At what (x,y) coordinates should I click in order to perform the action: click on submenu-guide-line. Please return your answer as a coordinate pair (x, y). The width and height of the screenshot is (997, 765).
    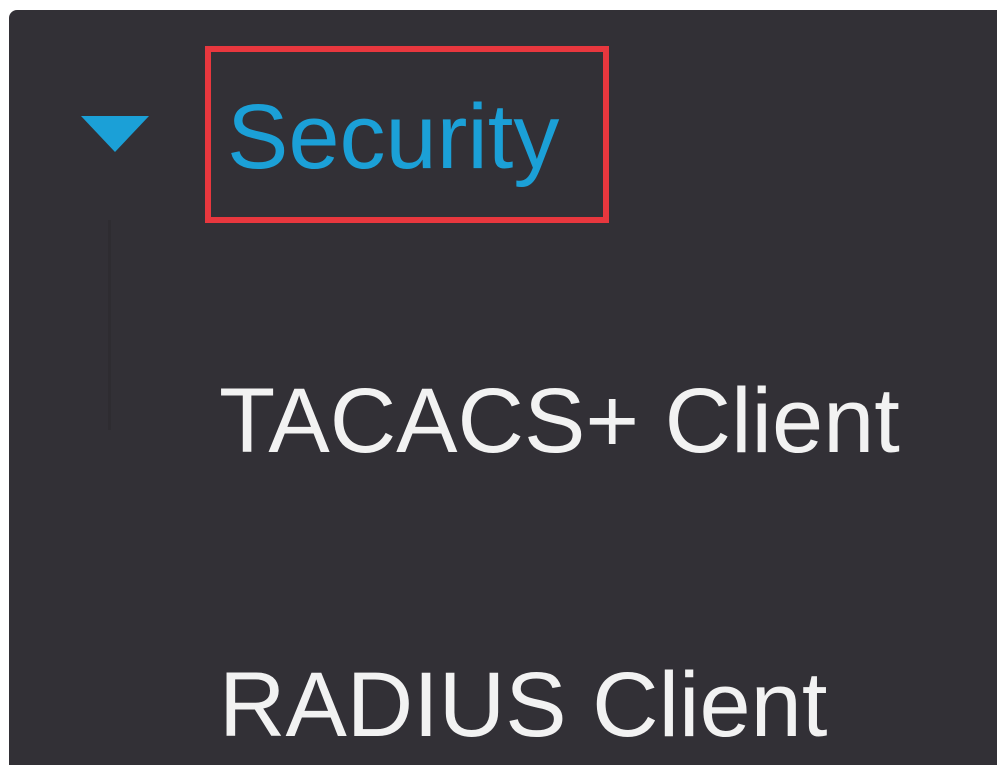
    Looking at the image, I should click on (109, 325).